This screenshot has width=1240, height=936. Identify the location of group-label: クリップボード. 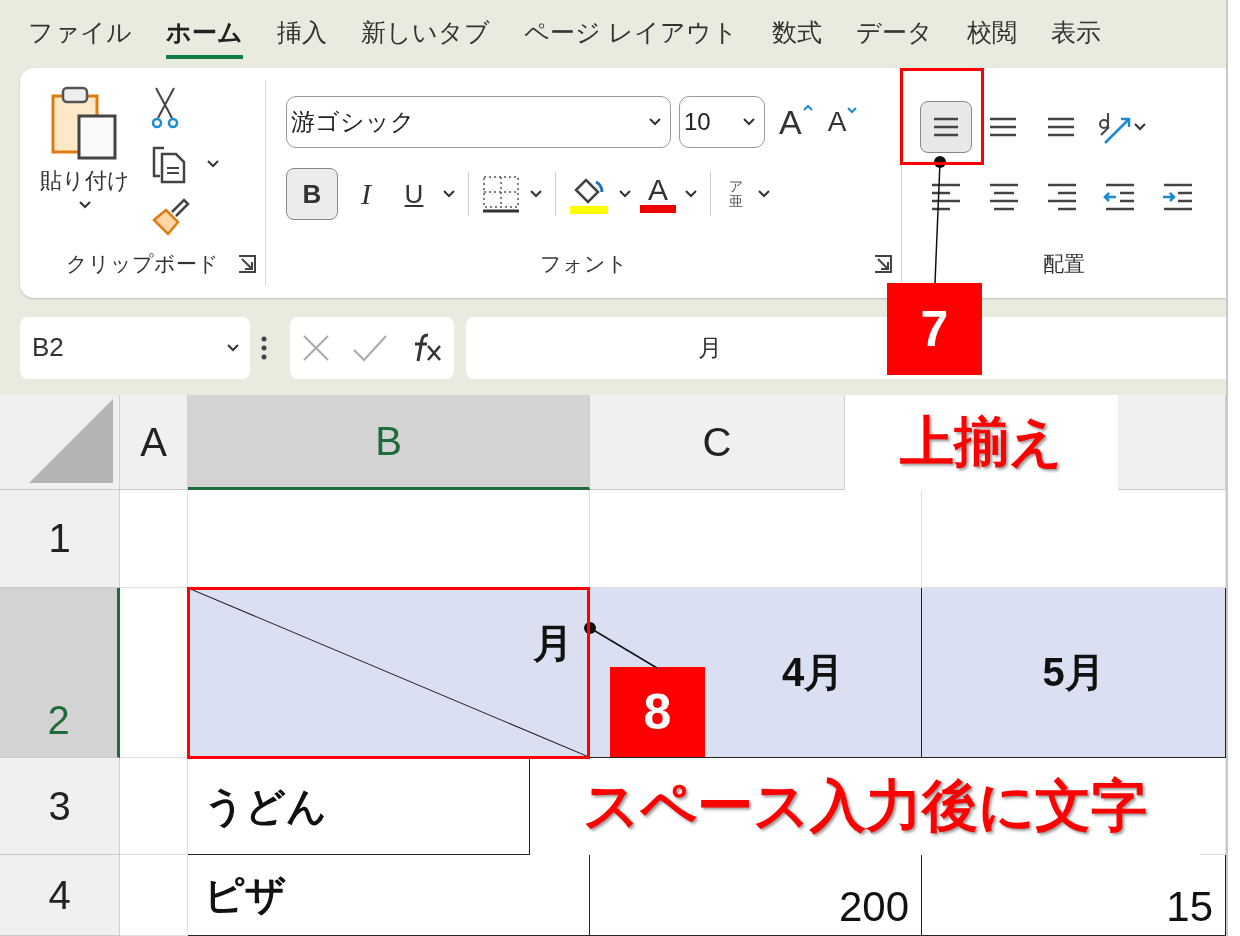
(142, 264).